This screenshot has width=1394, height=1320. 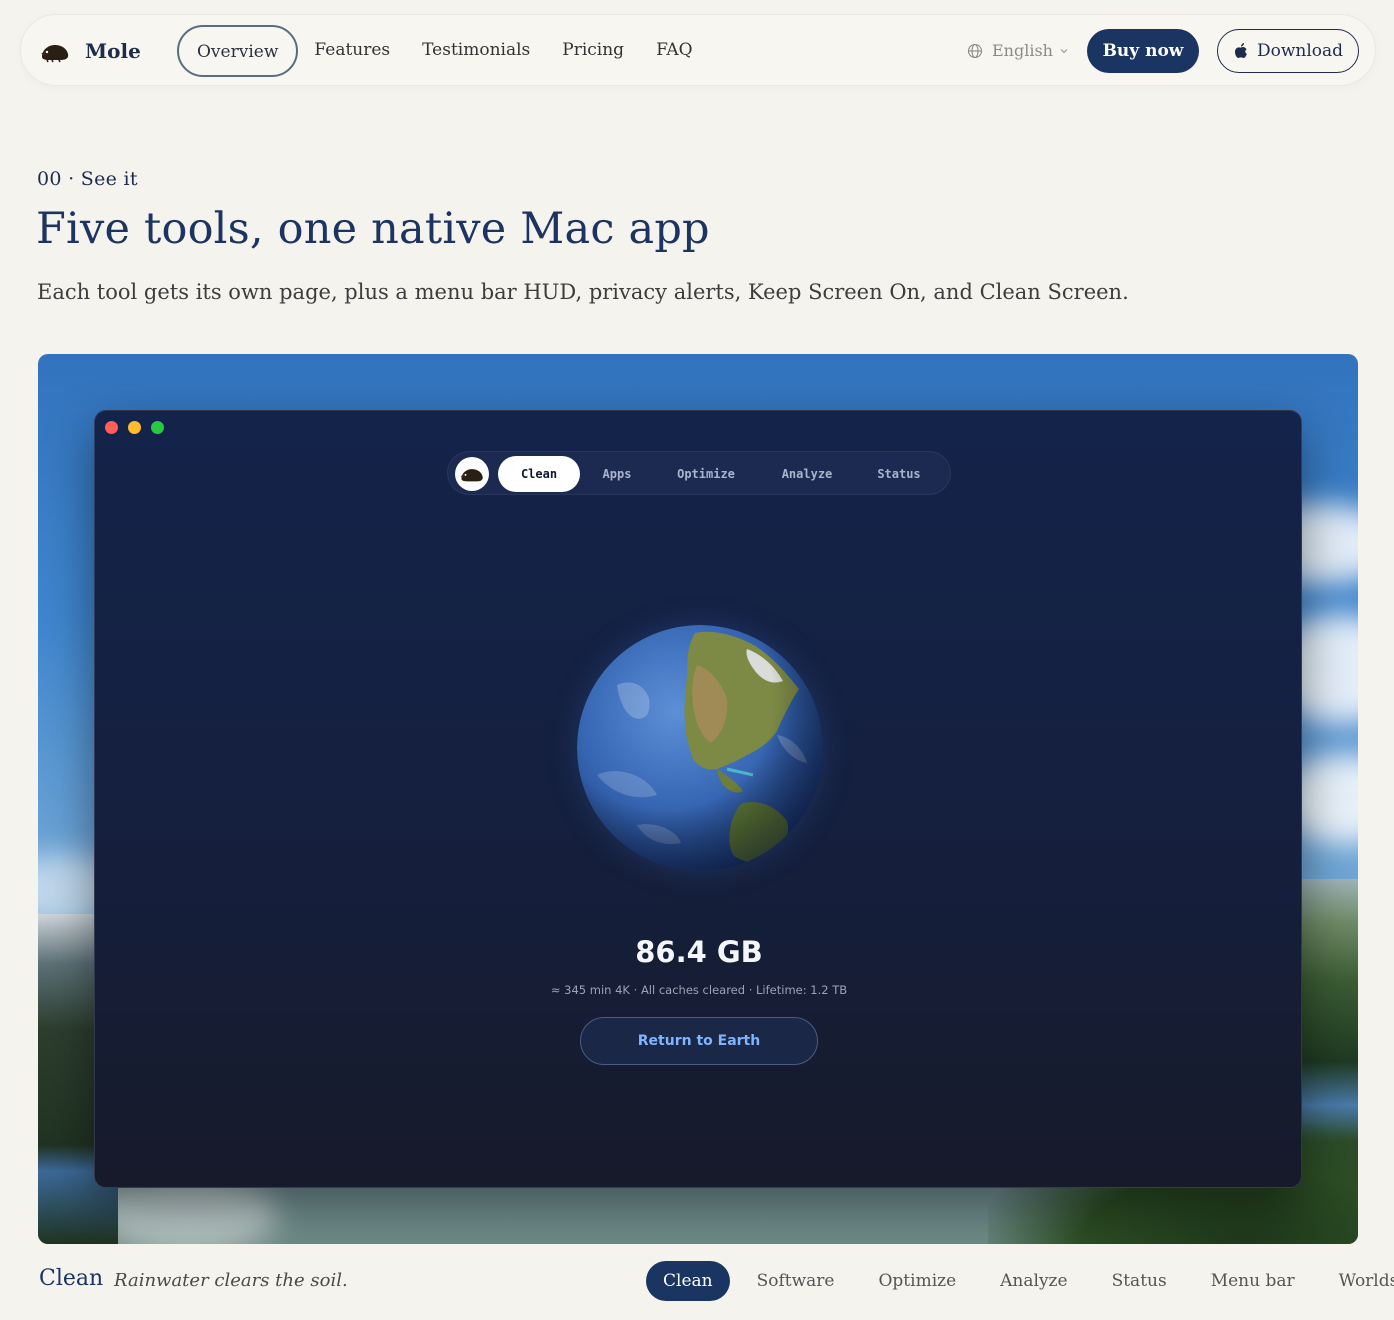 What do you see at coordinates (917, 1281) in the screenshot?
I see `tool-tab-optimize: Optimize` at bounding box center [917, 1281].